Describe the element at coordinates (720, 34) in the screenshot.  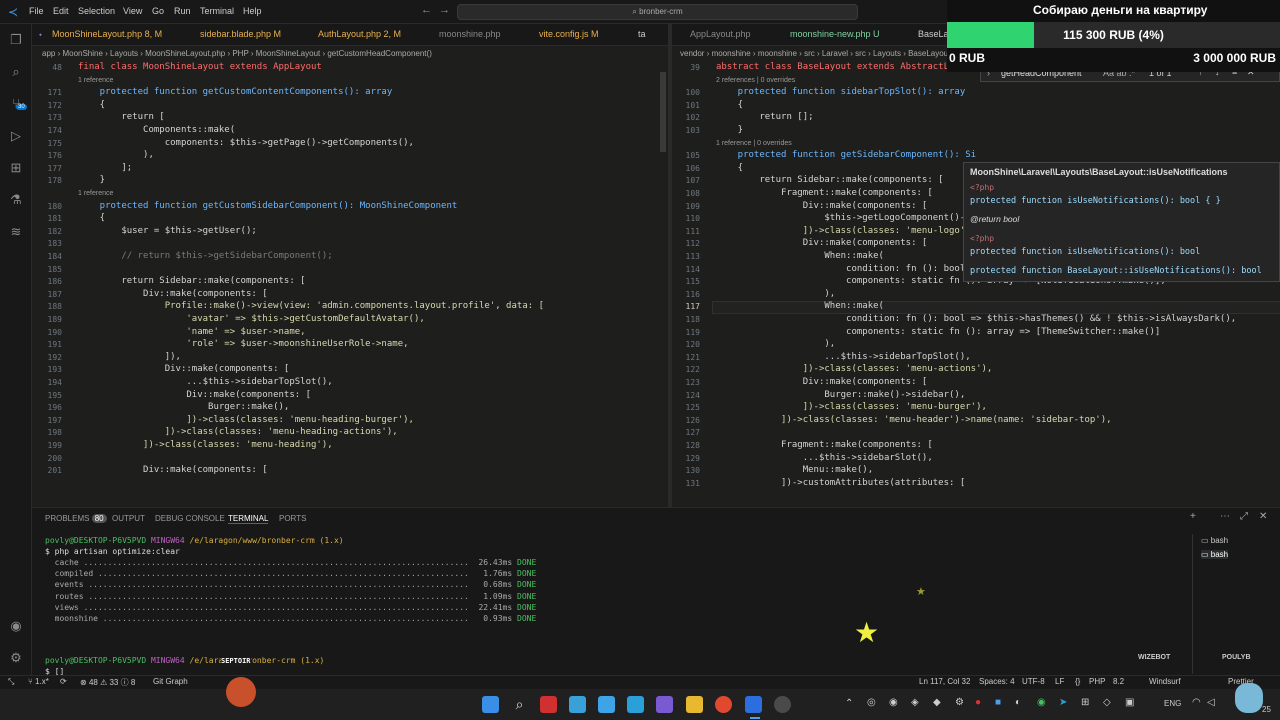
I see `tab-applayout: AppLayout.php` at that location.